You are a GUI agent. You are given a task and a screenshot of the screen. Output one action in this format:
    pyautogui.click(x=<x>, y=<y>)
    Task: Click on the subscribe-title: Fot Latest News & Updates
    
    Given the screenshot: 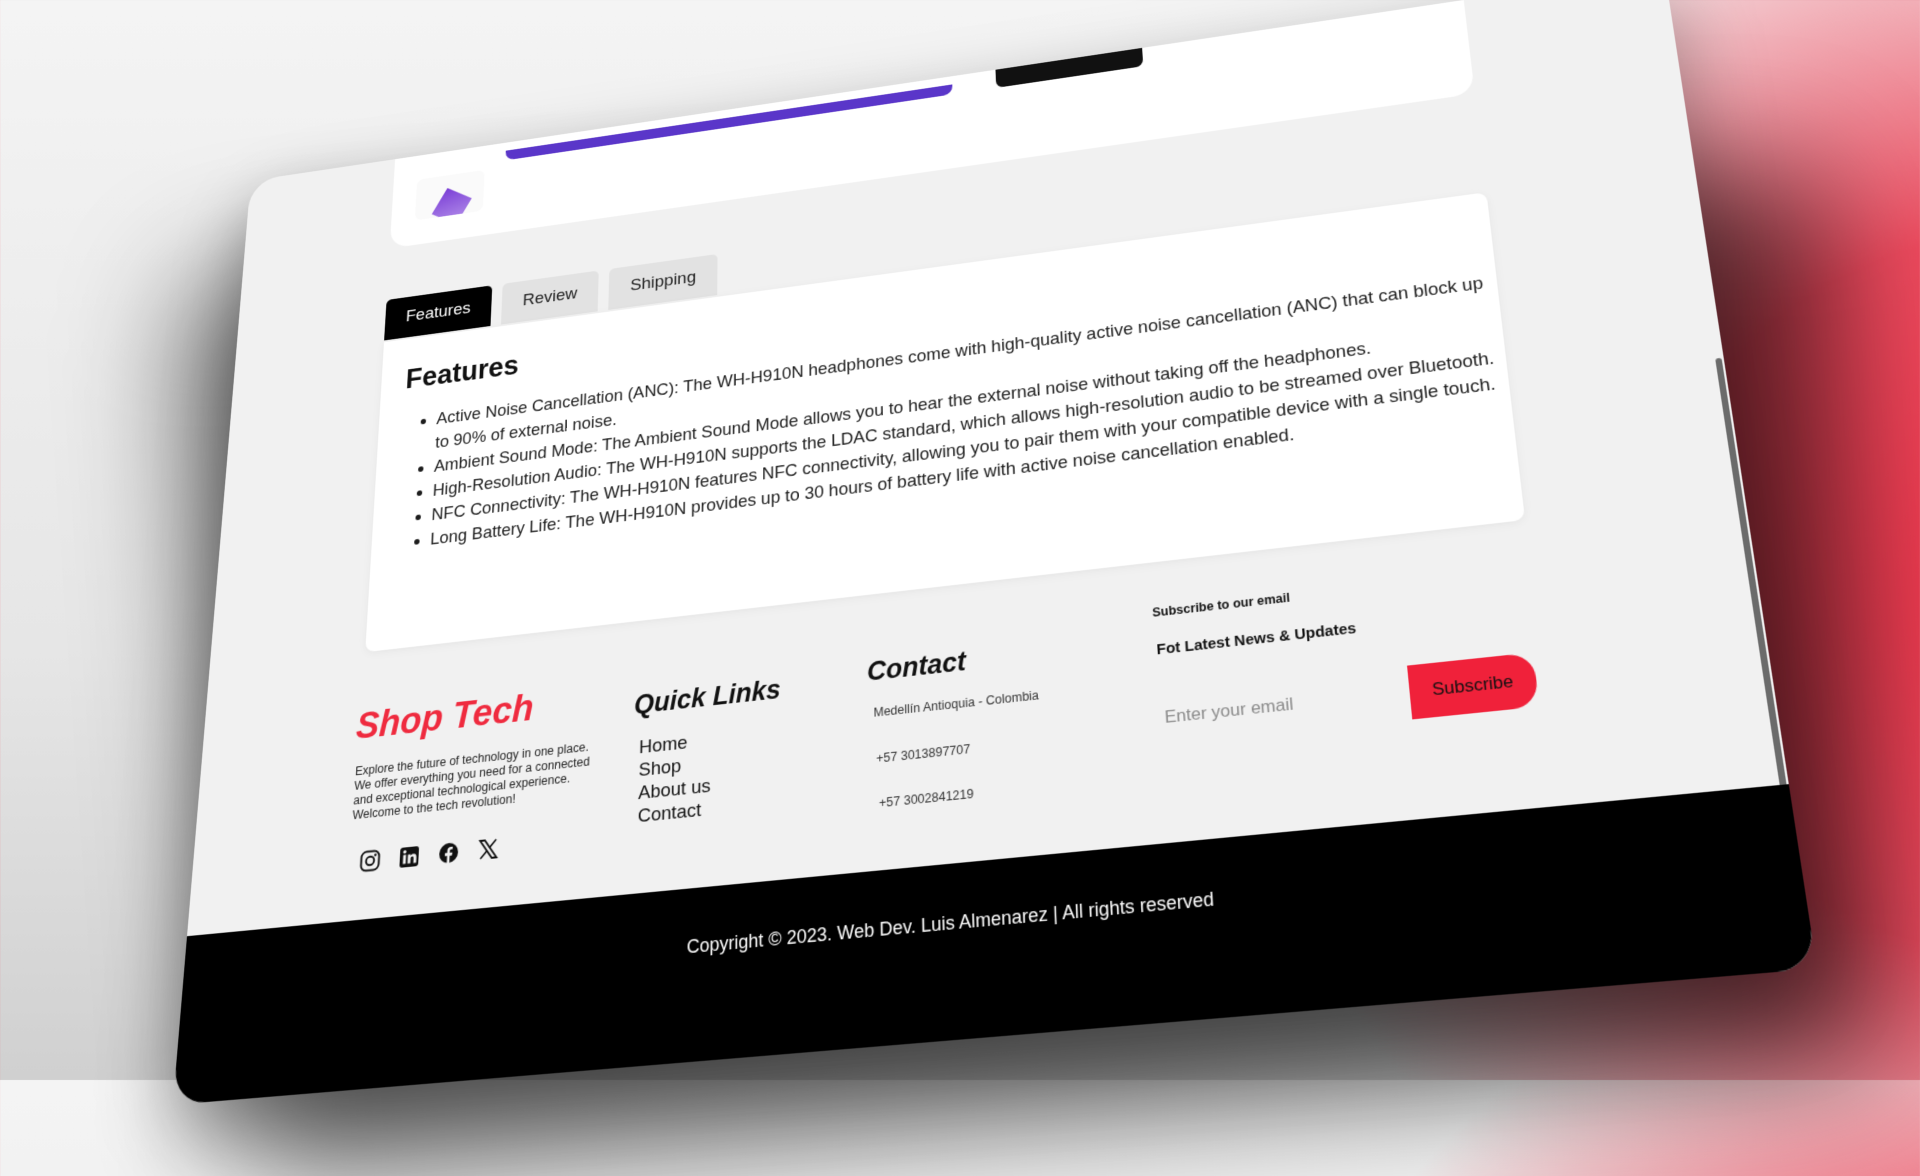 What is the action you would take?
    pyautogui.click(x=1256, y=639)
    